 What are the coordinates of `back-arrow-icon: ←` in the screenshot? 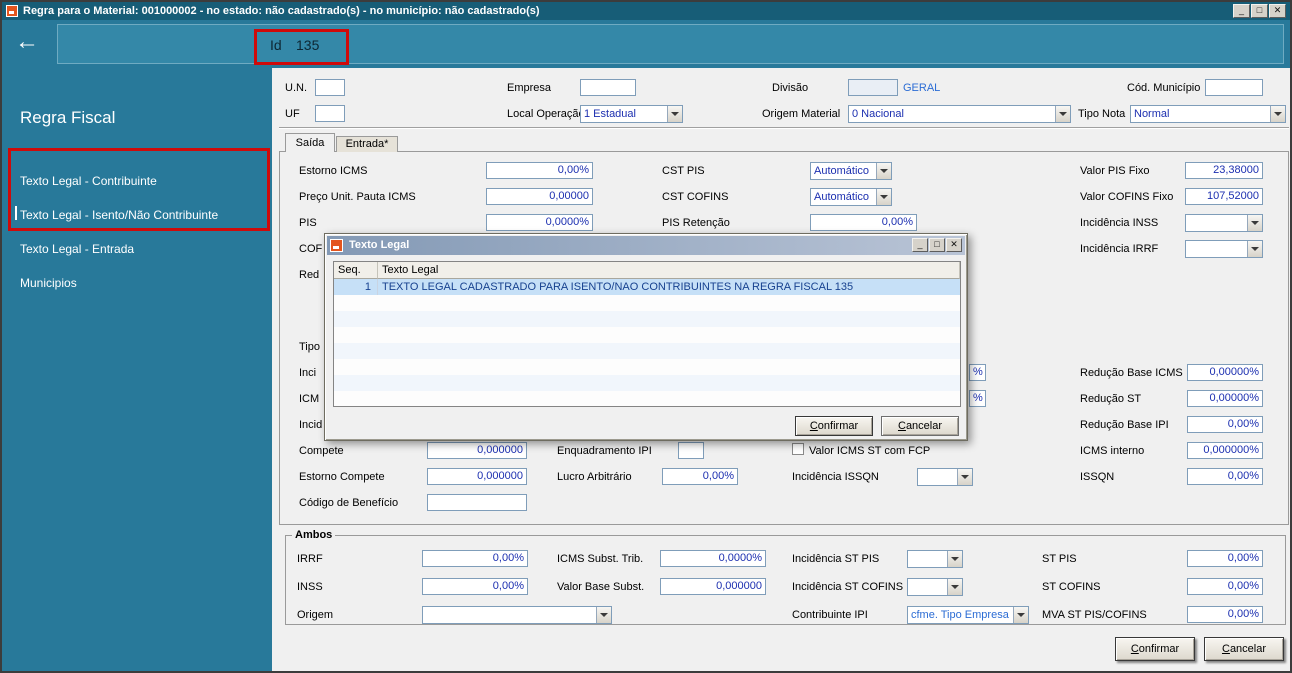 It's located at (27, 42).